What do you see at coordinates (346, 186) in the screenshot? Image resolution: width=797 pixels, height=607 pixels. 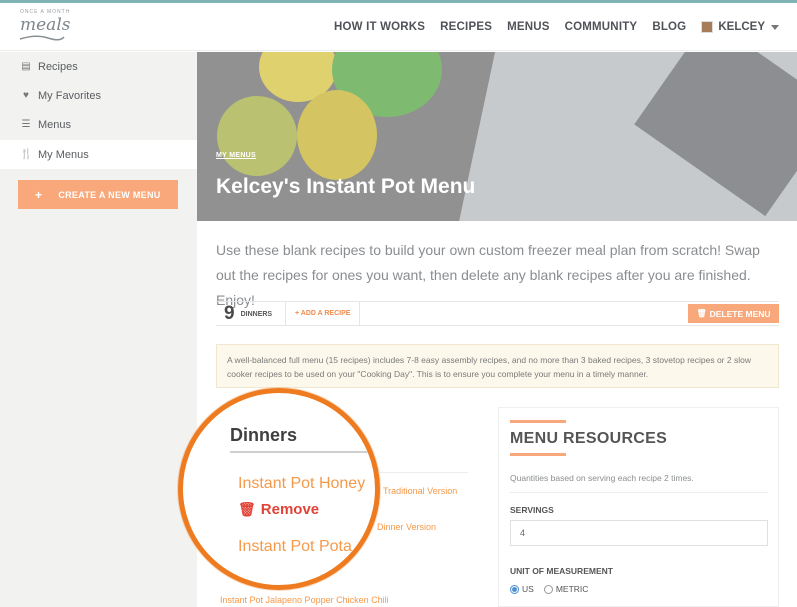 I see `page-title: Kelcey's Instant Pot Menu` at bounding box center [346, 186].